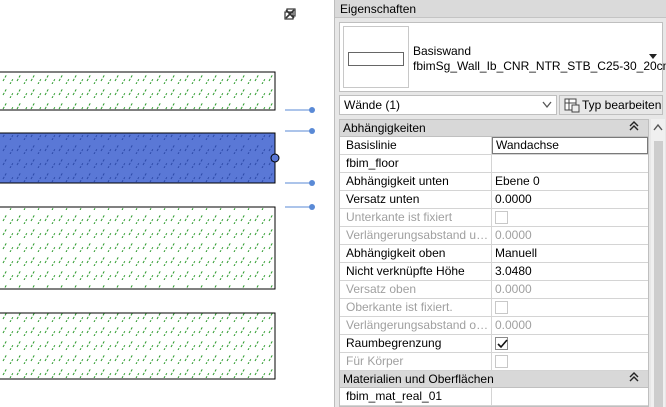 The height and width of the screenshot is (407, 666). I want to click on property-name: Nicht verknüpfte Höhe, so click(416, 271).